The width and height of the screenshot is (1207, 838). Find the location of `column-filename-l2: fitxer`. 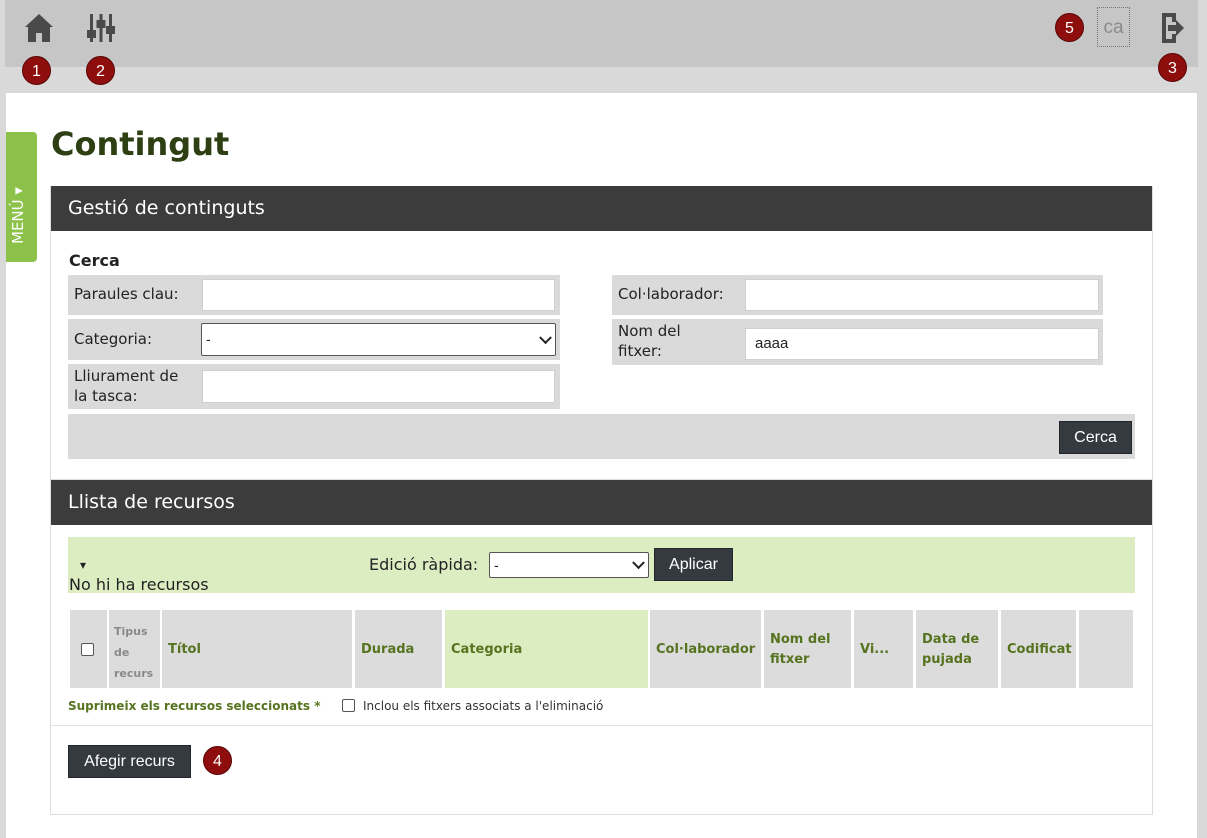

column-filename-l2: fitxer is located at coordinates (790, 659).